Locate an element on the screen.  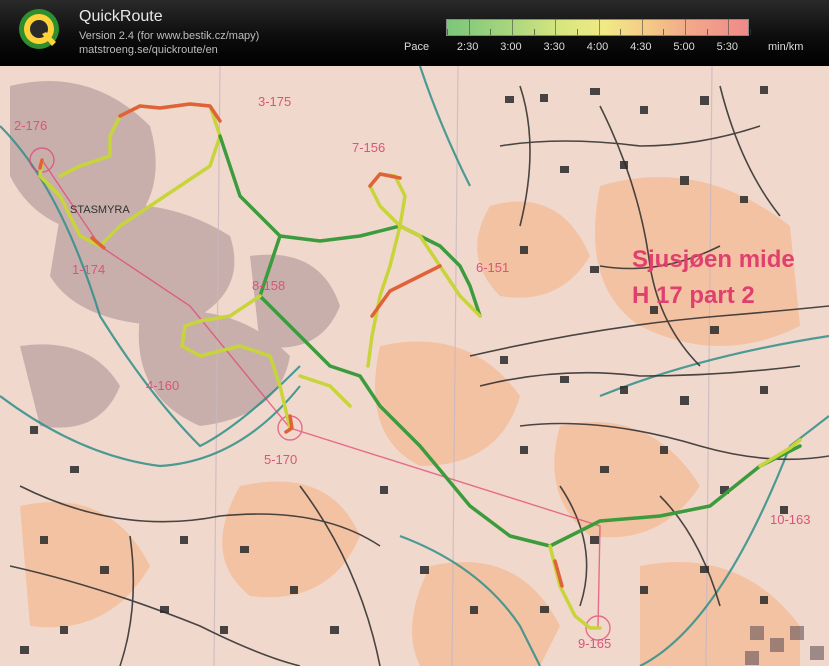
app-title: QuickRoute is located at coordinates (121, 16).